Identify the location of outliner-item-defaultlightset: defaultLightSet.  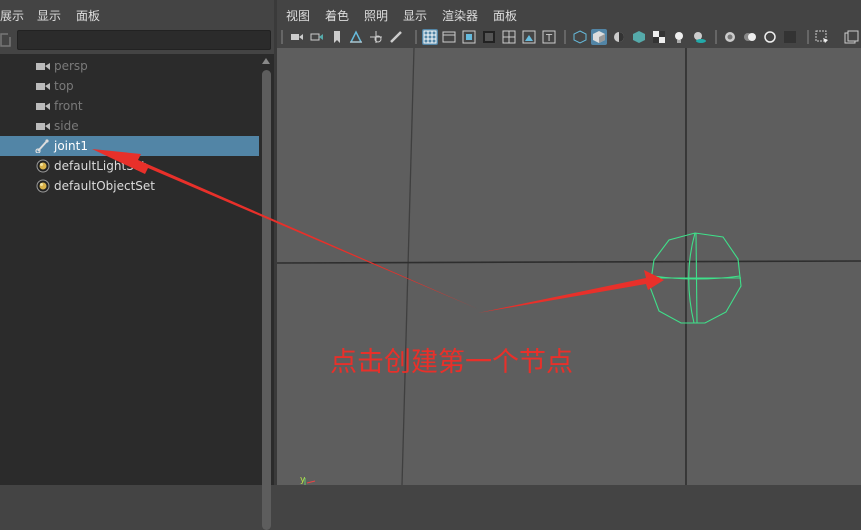
(129, 166).